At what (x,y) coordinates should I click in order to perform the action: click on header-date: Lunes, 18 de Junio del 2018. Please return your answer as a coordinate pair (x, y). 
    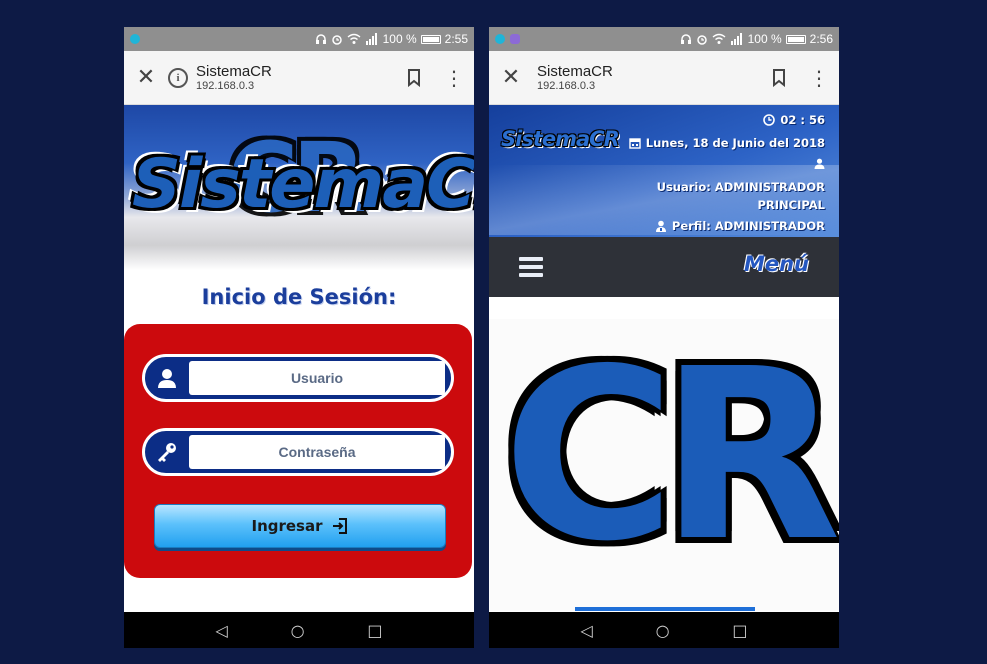
    Looking at the image, I should click on (727, 143).